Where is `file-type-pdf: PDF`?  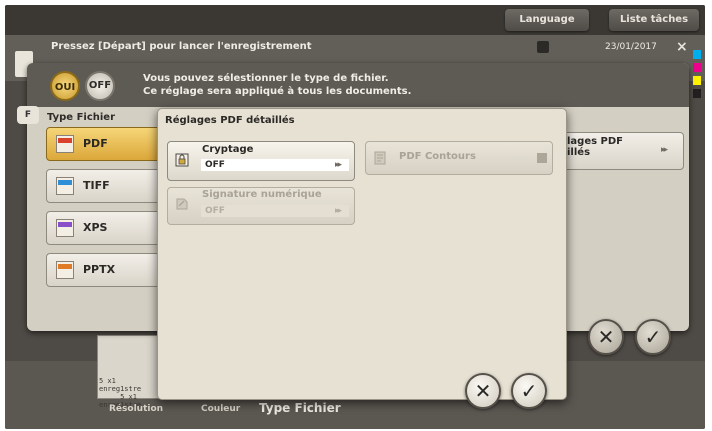
file-type-pdf: PDF is located at coordinates (107, 144).